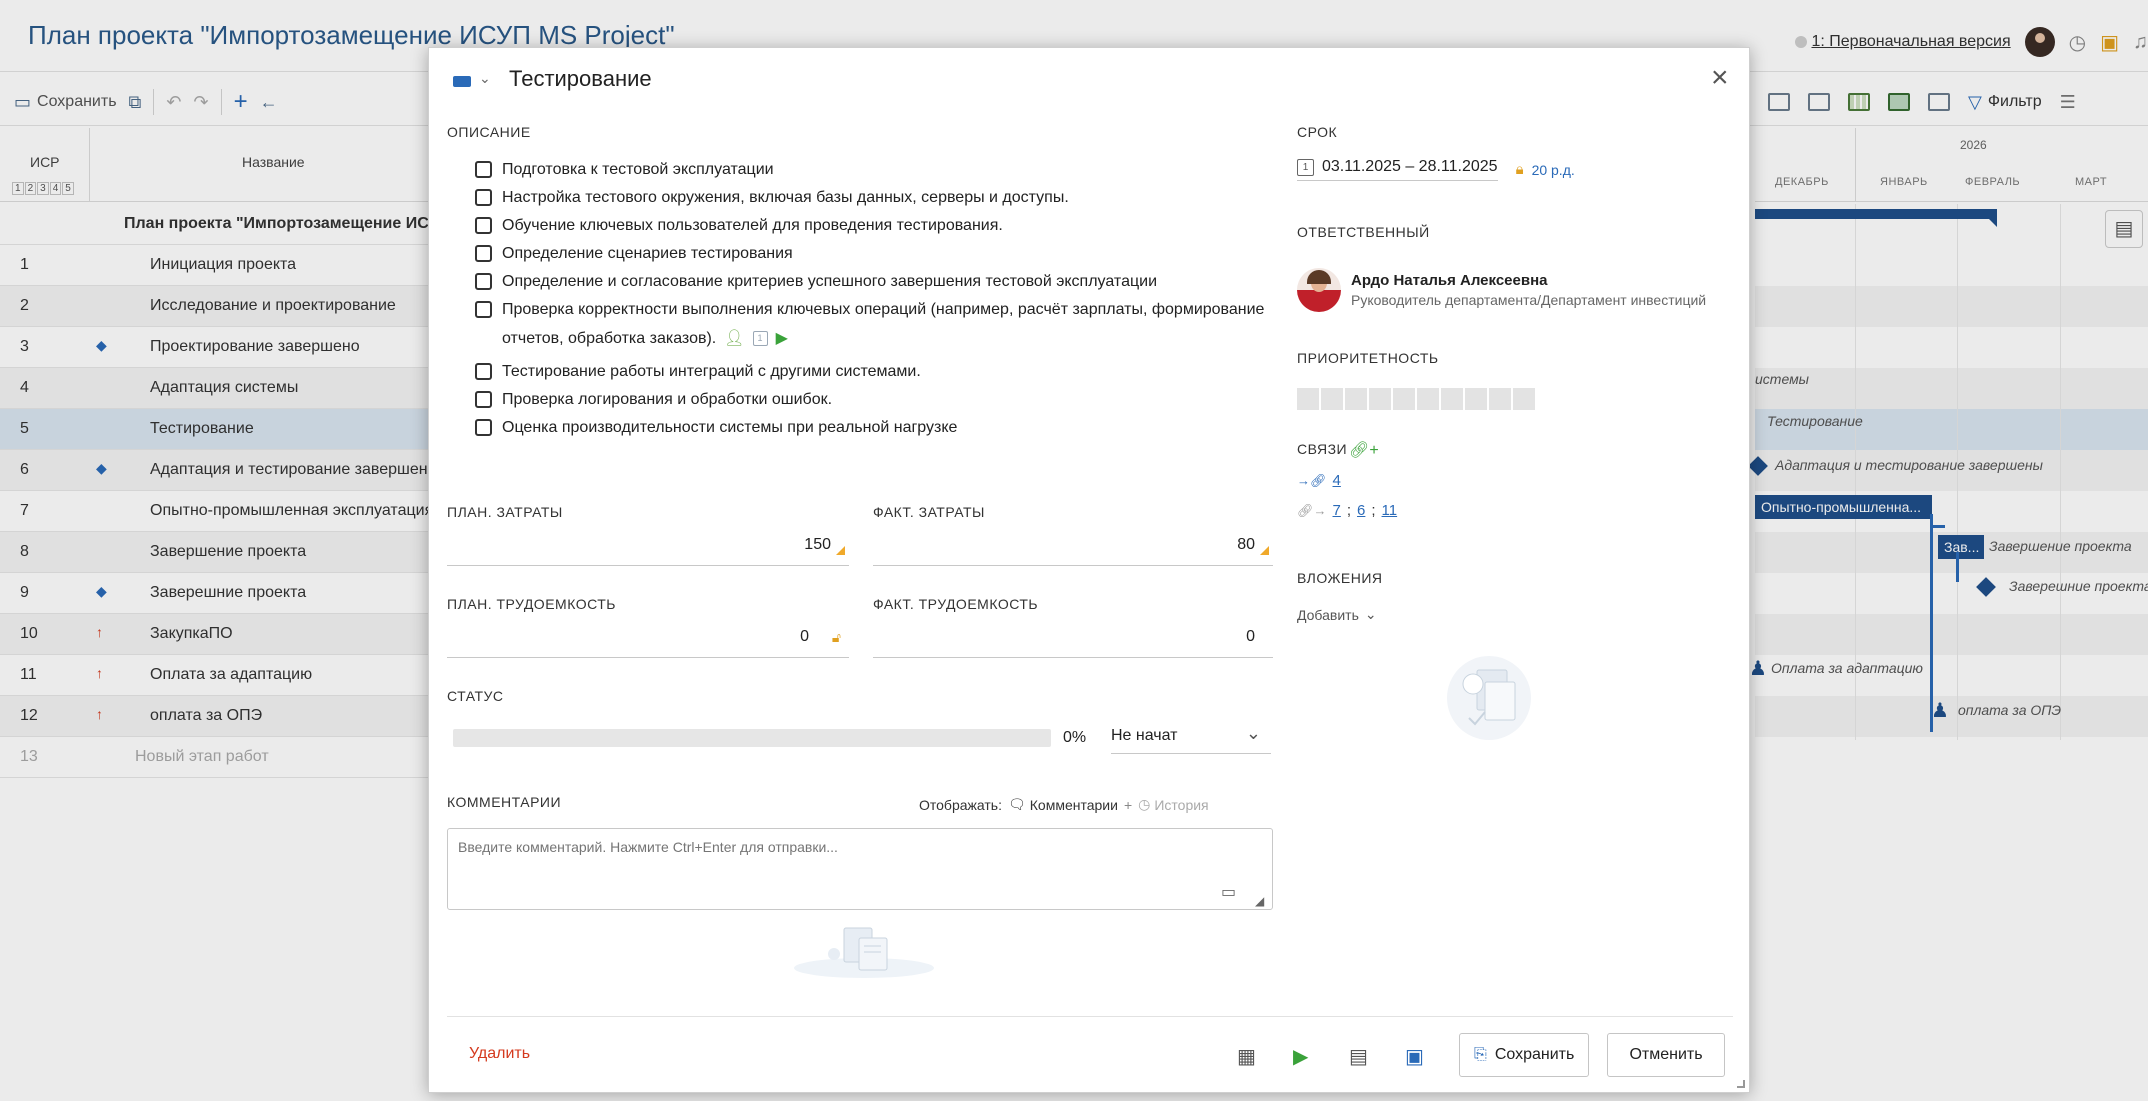 The width and height of the screenshot is (2148, 1101). Describe the element at coordinates (1524, 1055) in the screenshot. I see `save-button: ⎘ Сохранить` at that location.